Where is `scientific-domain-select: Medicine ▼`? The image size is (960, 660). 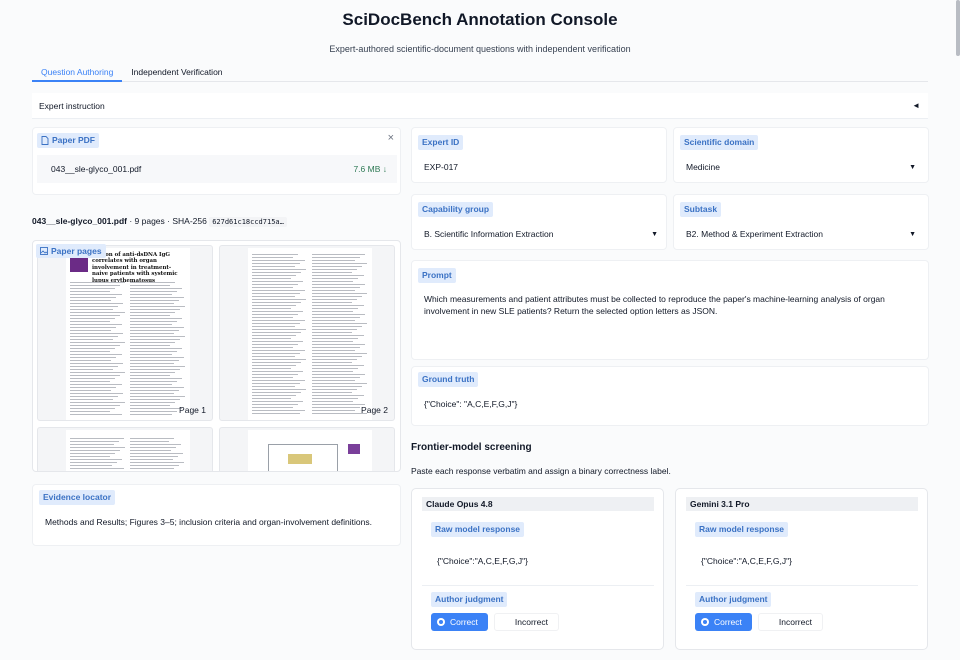
scientific-domain-select: Medicine ▼ is located at coordinates (801, 167).